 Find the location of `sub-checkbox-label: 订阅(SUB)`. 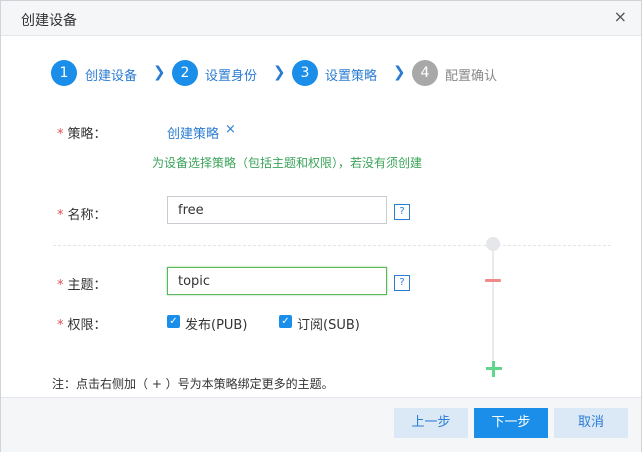

sub-checkbox-label: 订阅(SUB) is located at coordinates (328, 325).